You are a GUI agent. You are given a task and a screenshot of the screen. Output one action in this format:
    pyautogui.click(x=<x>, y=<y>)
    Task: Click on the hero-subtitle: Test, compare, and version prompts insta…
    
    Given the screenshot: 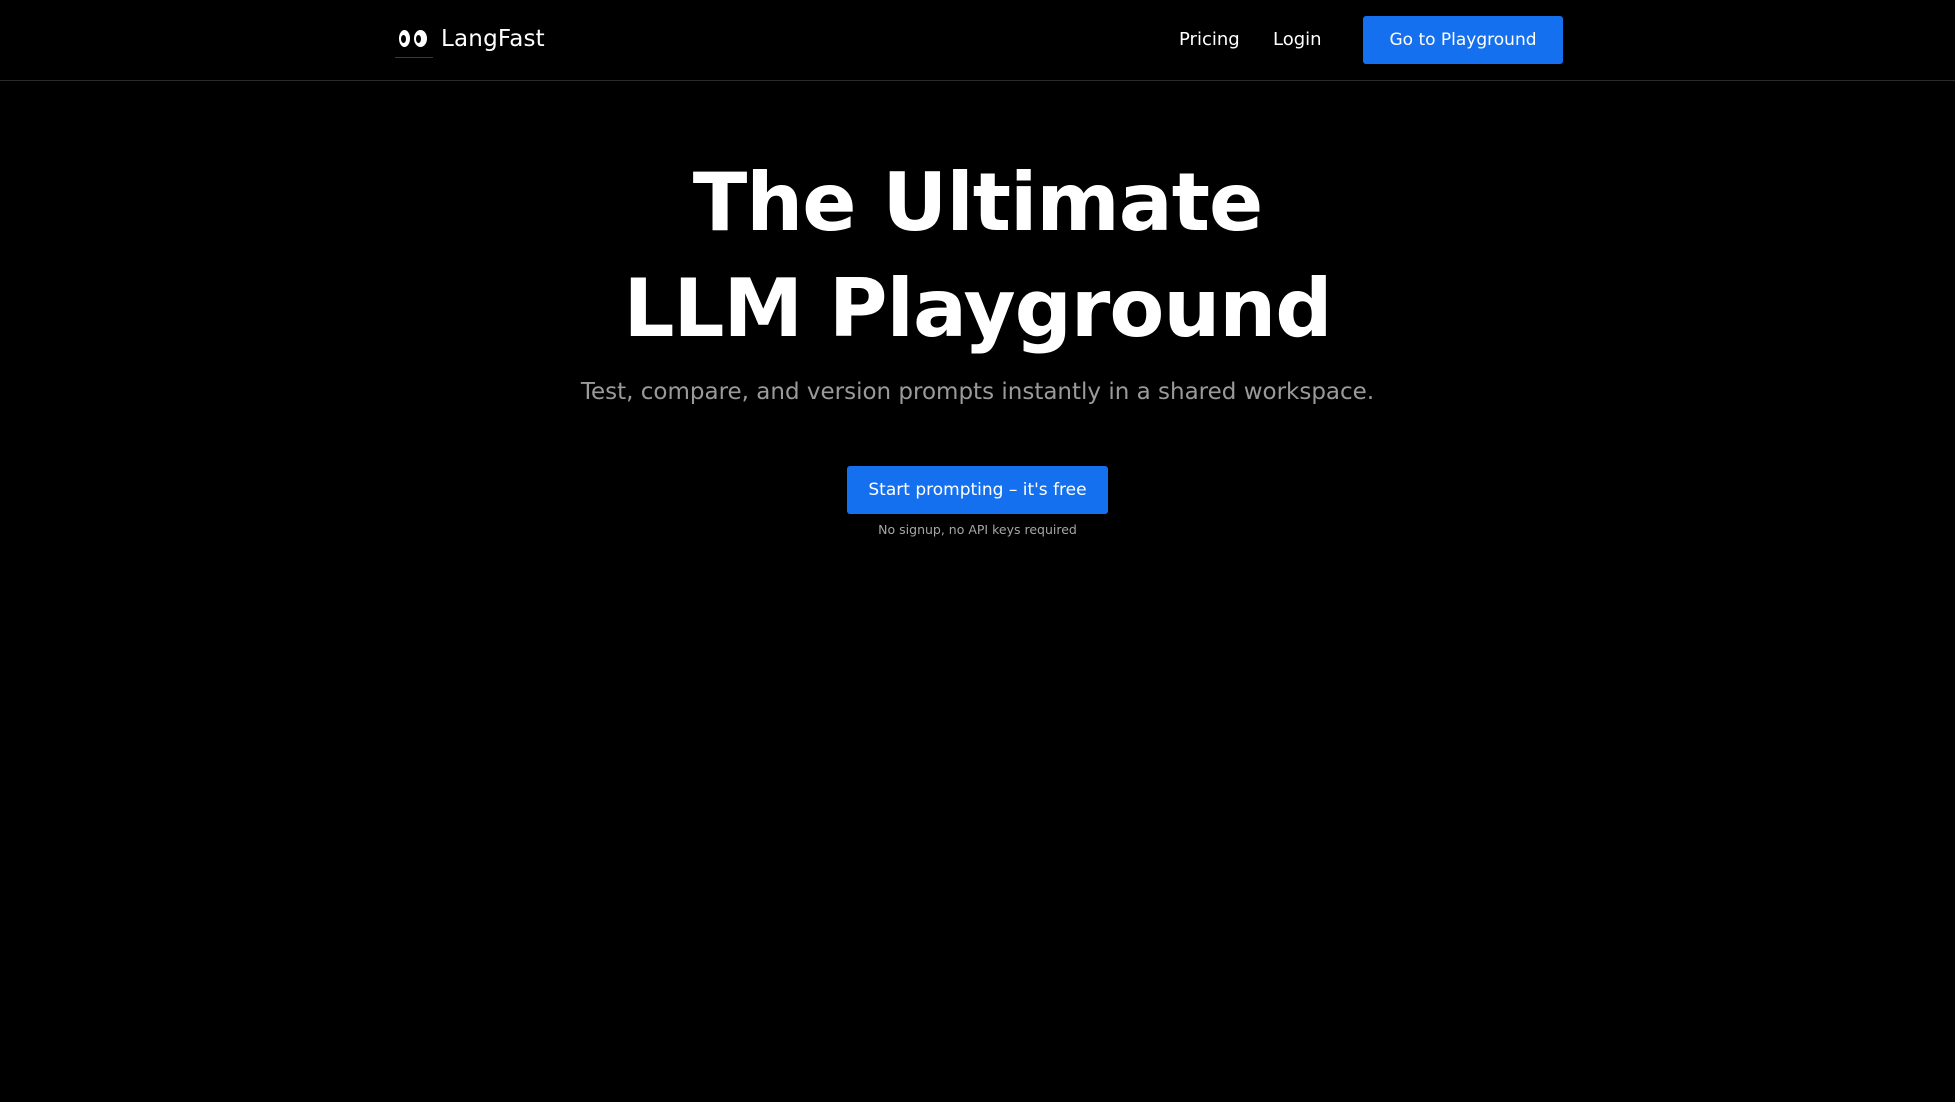 What is the action you would take?
    pyautogui.click(x=977, y=392)
    